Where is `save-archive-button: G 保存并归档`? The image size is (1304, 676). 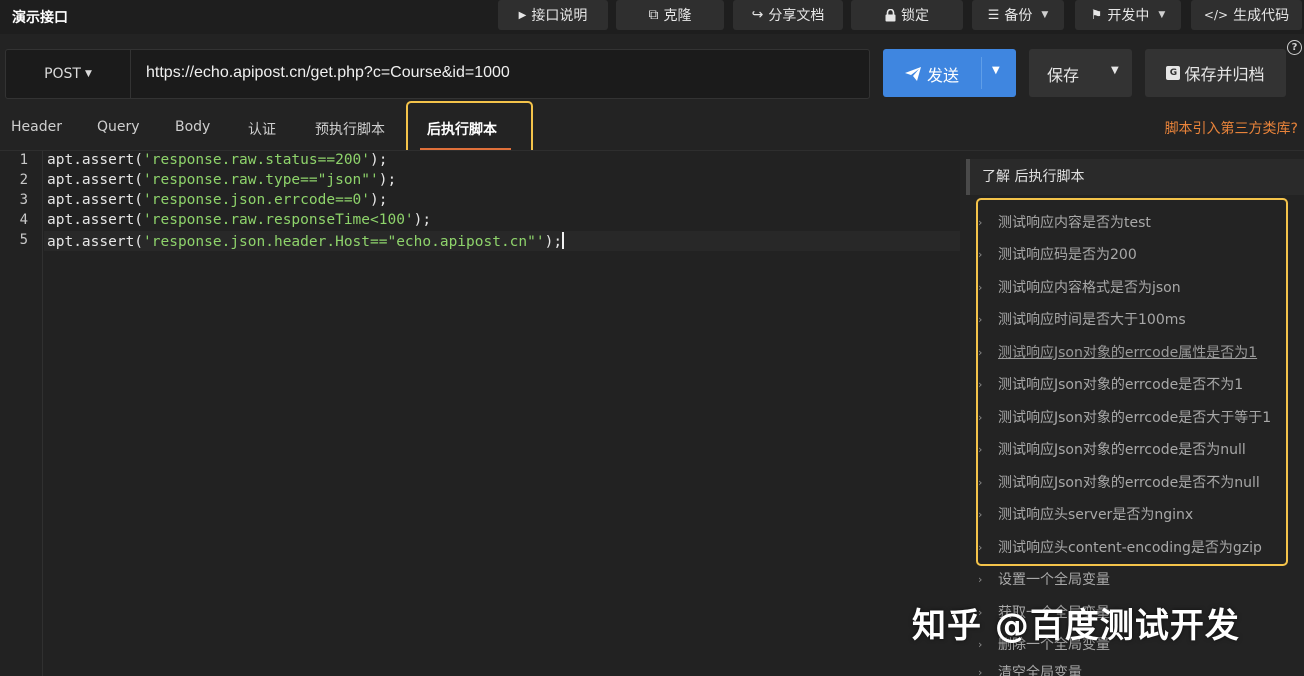
save-archive-button: G 保存并归档 is located at coordinates (1215, 73).